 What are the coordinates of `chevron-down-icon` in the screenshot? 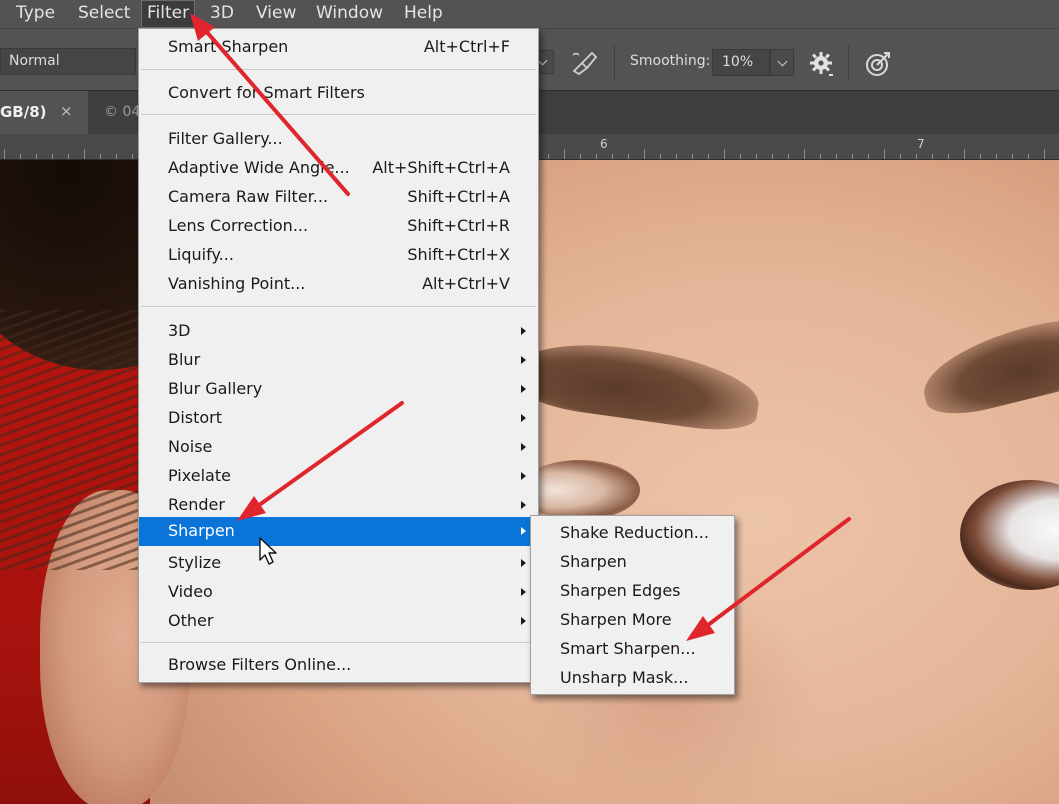 It's located at (782, 61).